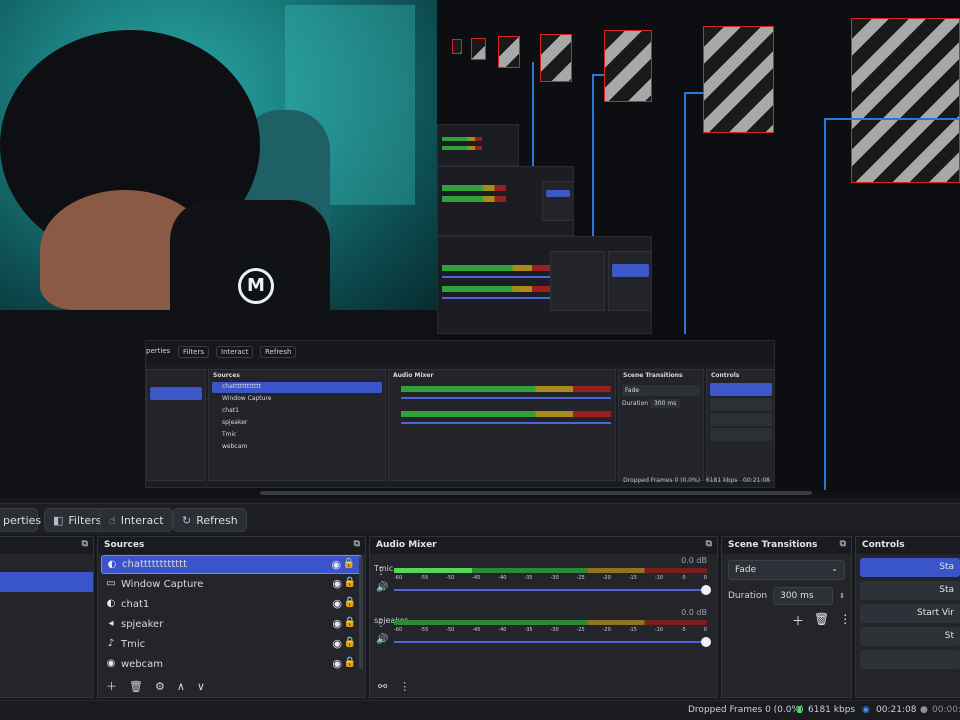 The image size is (960, 720). I want to click on mixer-link-icon: ⚯, so click(382, 686).